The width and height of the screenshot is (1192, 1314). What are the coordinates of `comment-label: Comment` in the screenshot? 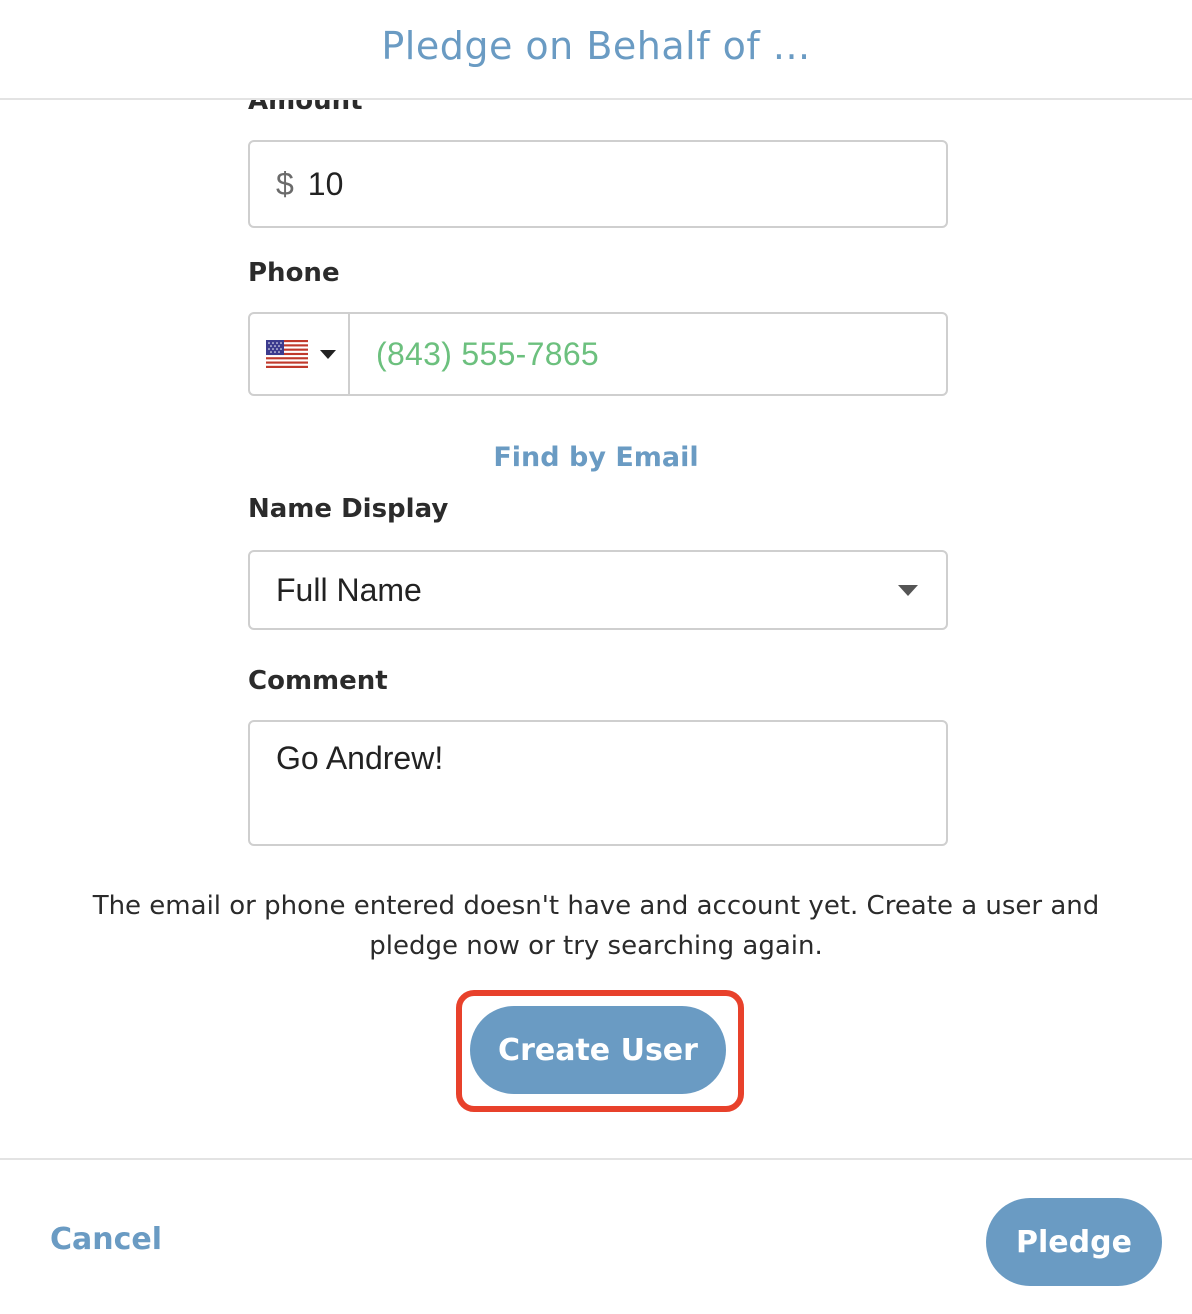 It's located at (318, 681).